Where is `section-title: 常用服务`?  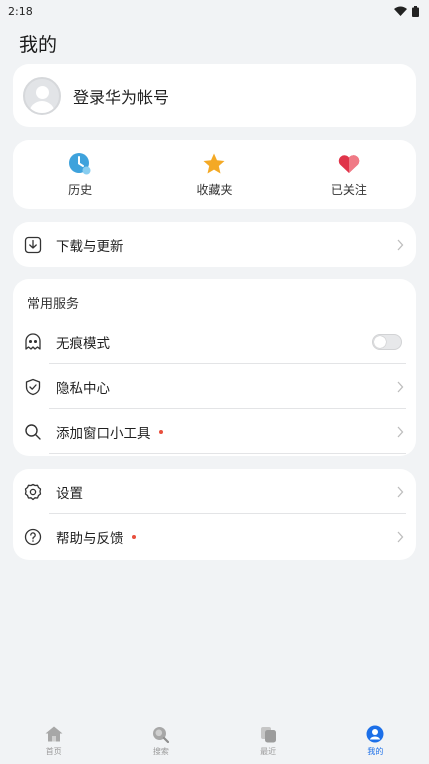 section-title: 常用服务 is located at coordinates (53, 304).